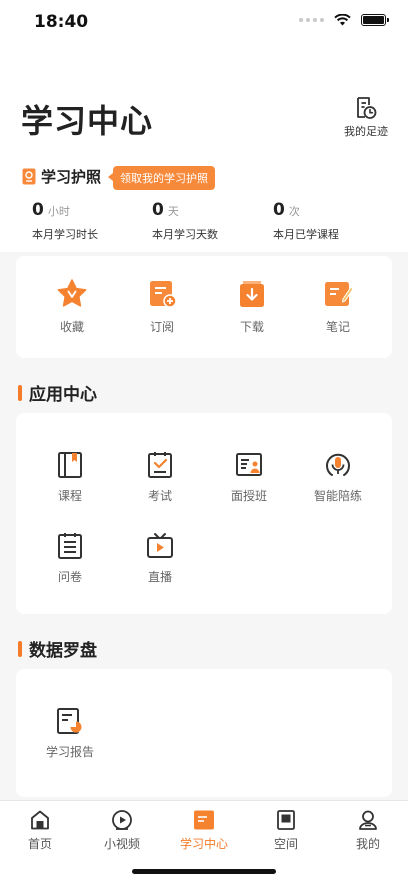 The height and width of the screenshot is (883, 408). Describe the element at coordinates (63, 395) in the screenshot. I see `section-title-text: 应用中心` at that location.